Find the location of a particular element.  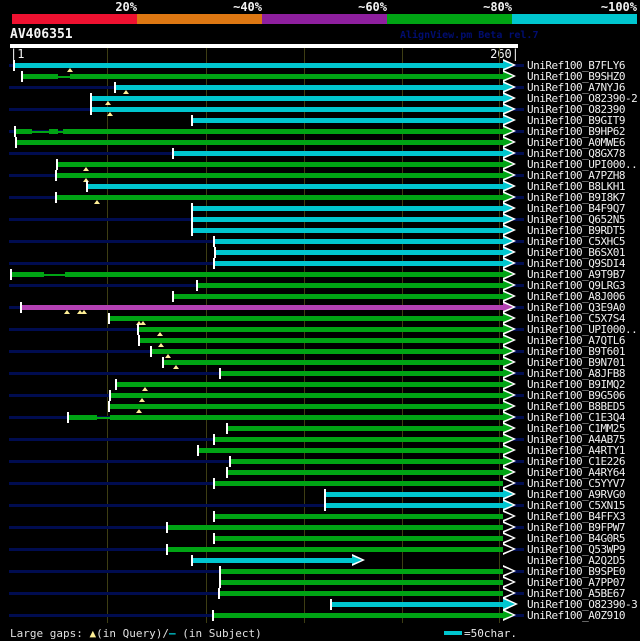

gridline is located at coordinates (107, 335).